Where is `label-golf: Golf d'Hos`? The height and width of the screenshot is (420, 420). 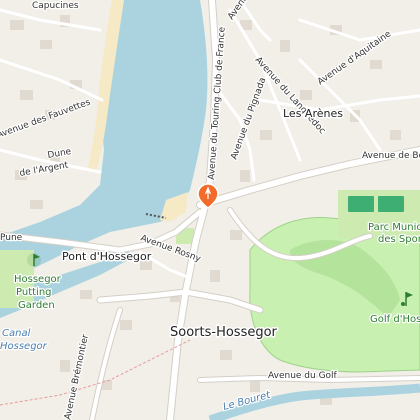 label-golf: Golf d'Hos is located at coordinates (395, 319).